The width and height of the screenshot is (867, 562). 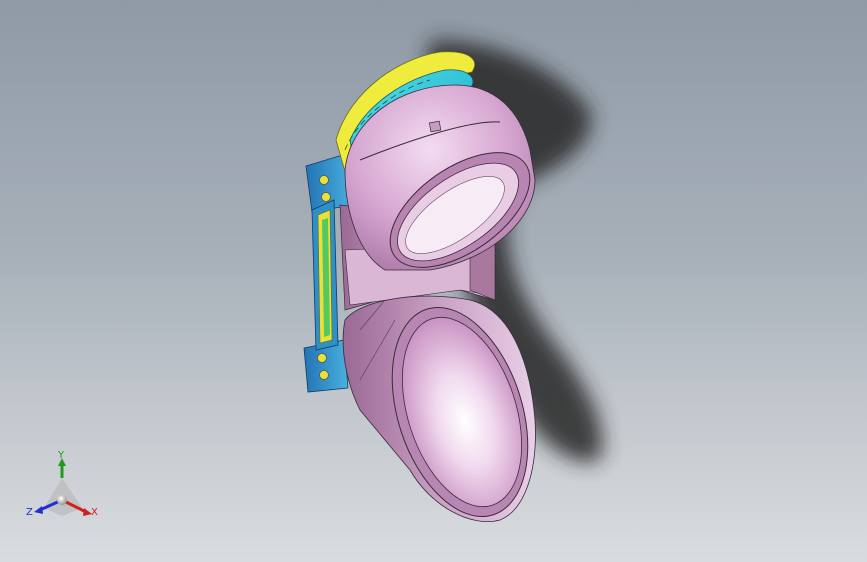 What do you see at coordinates (29, 512) in the screenshot?
I see `triad-z-label: Z` at bounding box center [29, 512].